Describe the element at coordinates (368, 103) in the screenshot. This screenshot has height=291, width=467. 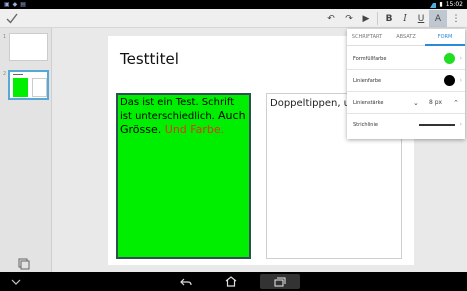
I see `line-width-label: Linienstärke` at that location.